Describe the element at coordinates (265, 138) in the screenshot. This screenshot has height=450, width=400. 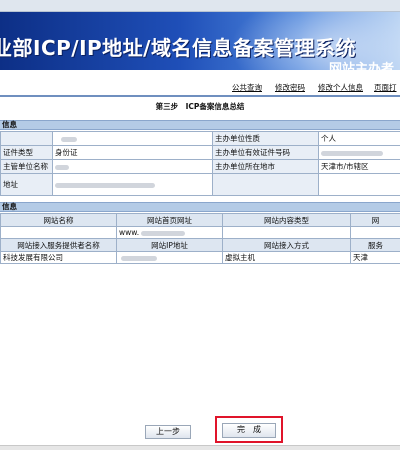
I see `field-label: 主办单位性质` at that location.